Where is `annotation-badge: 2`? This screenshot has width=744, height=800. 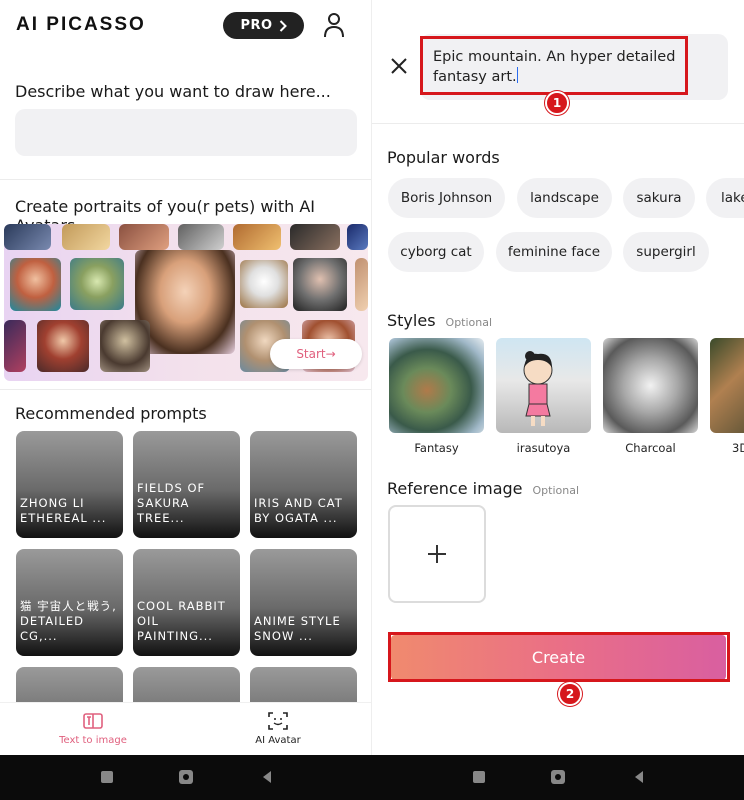
annotation-badge: 2 is located at coordinates (570, 694).